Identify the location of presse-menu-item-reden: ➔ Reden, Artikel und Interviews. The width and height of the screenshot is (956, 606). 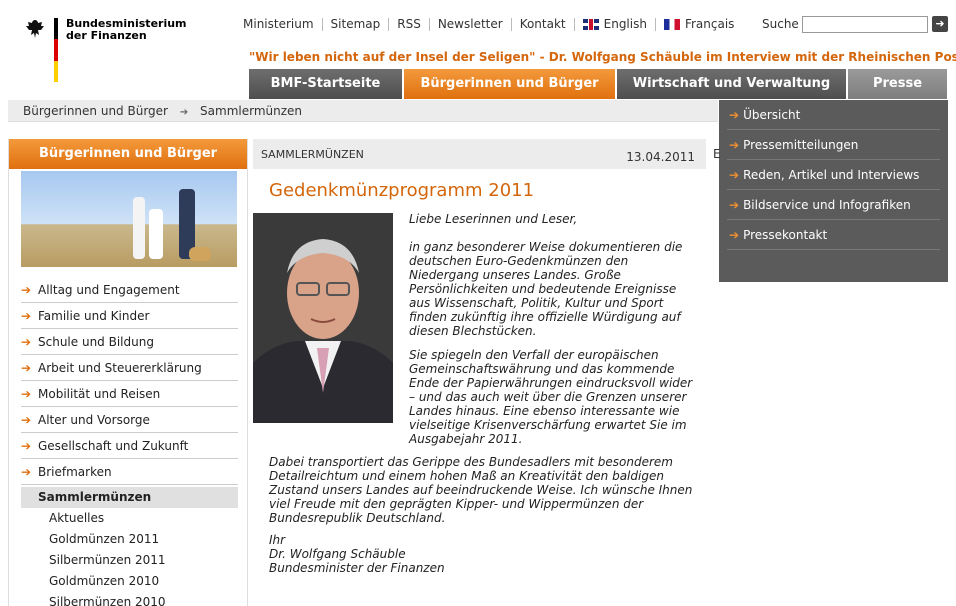
(833, 175).